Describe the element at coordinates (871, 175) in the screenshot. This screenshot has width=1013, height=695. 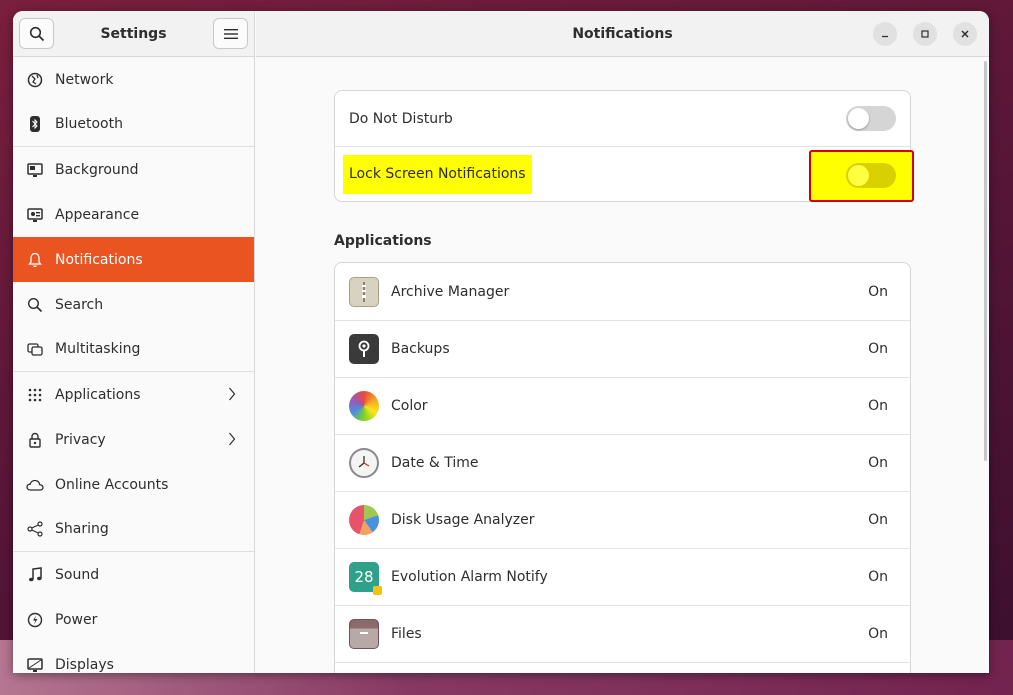
I see `lock-screen-toggle` at that location.